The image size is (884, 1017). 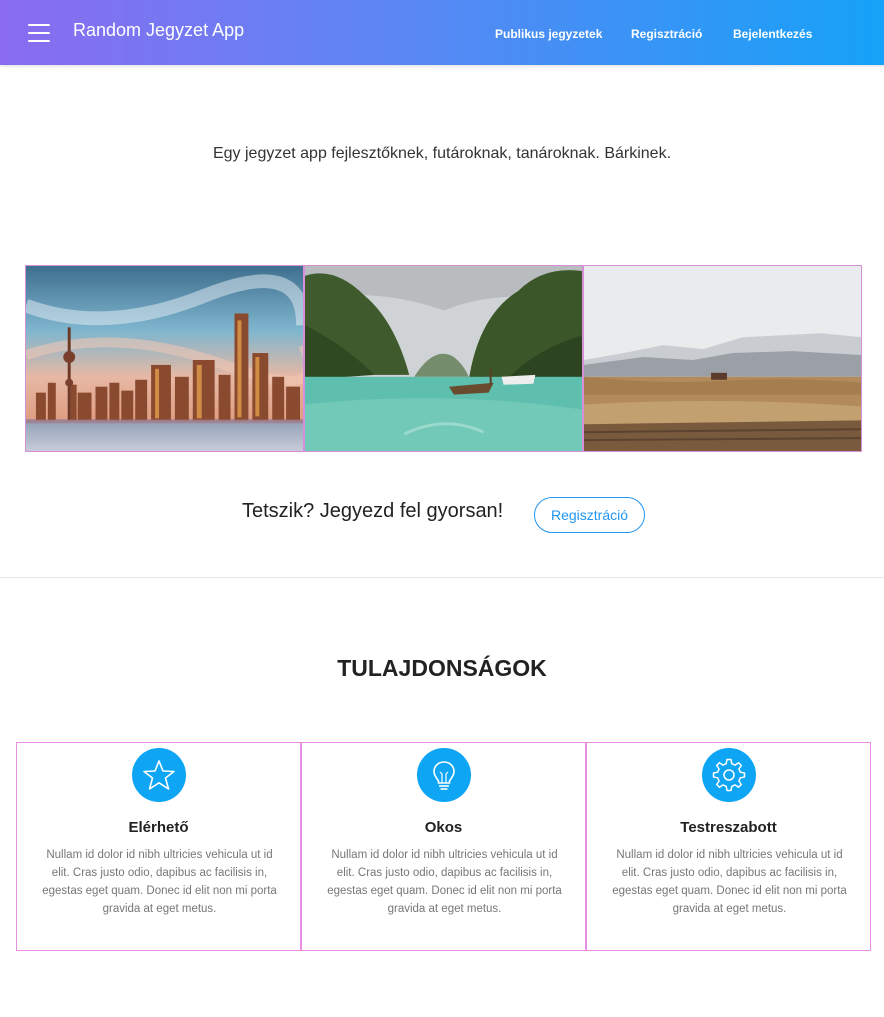 I want to click on feature-title: Okos, so click(x=443, y=827).